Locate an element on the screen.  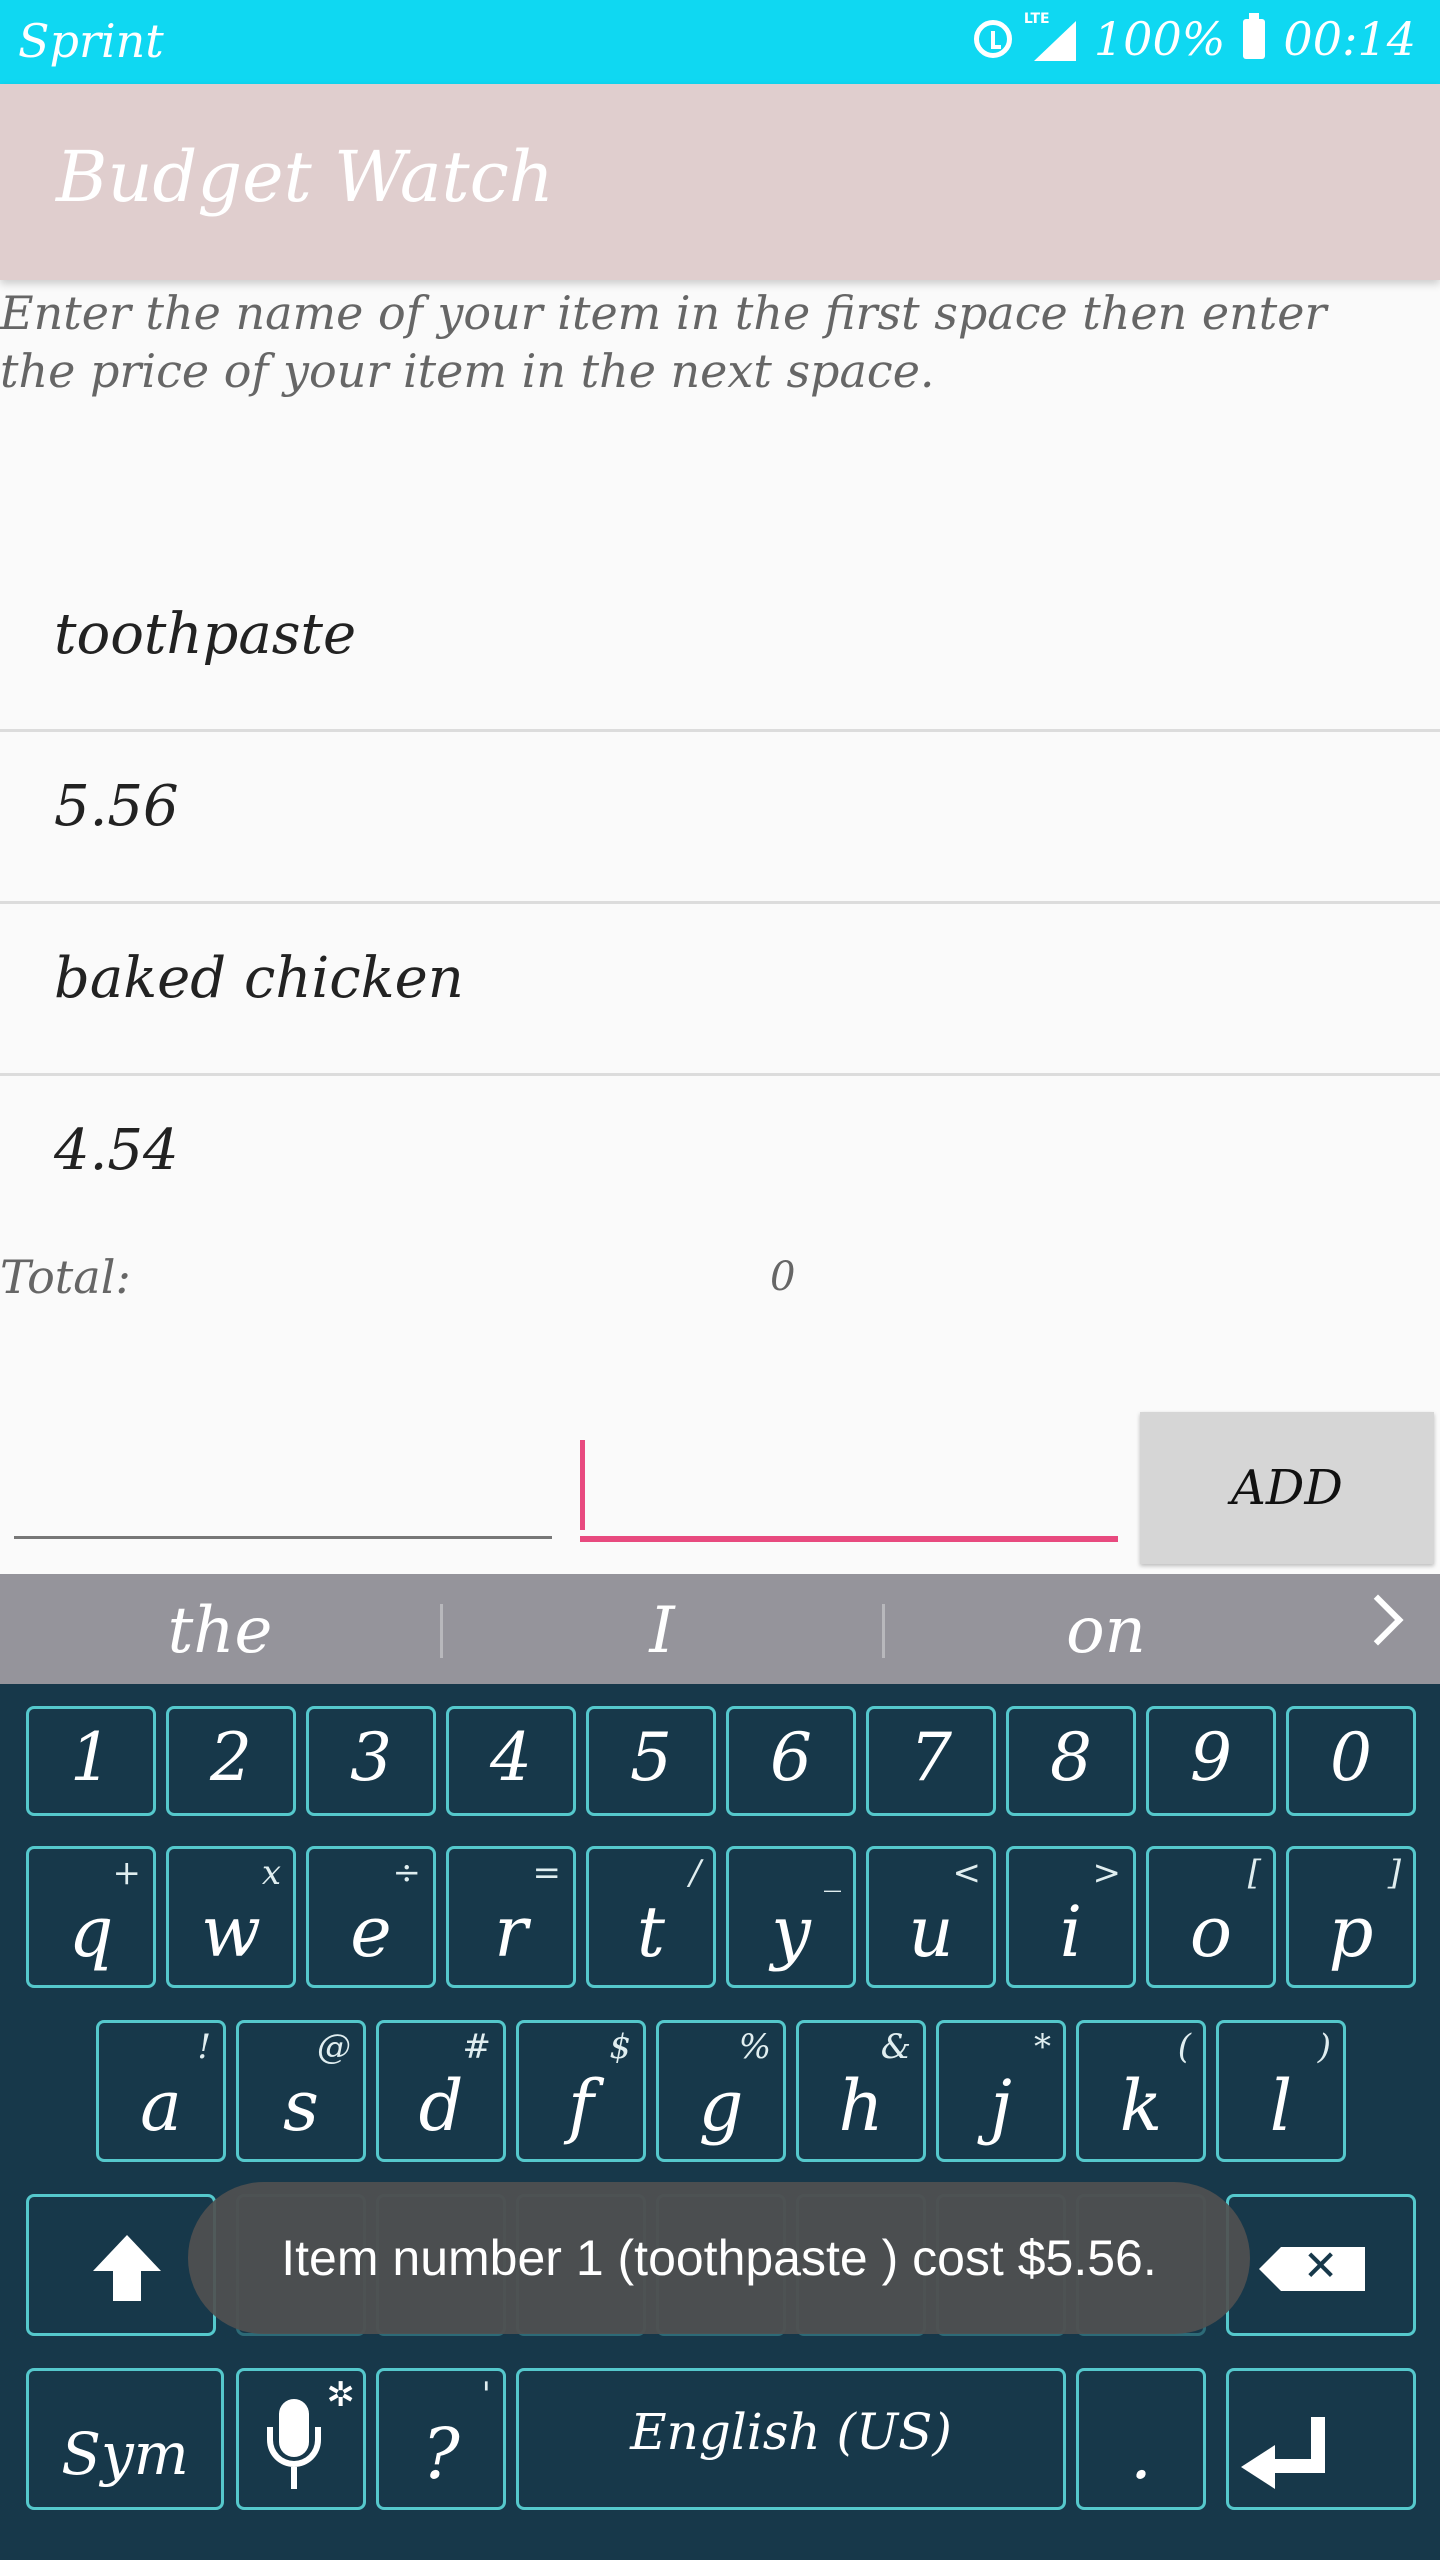
shift-arrow-icon is located at coordinates (127, 2253).